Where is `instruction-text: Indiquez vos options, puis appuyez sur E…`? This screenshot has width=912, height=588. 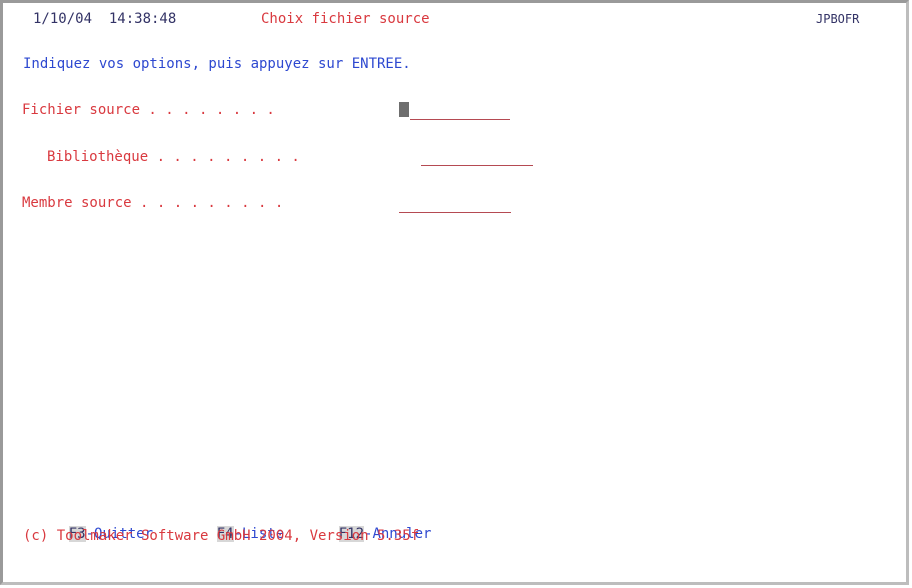 instruction-text: Indiquez vos options, puis appuyez sur E… is located at coordinates (217, 64).